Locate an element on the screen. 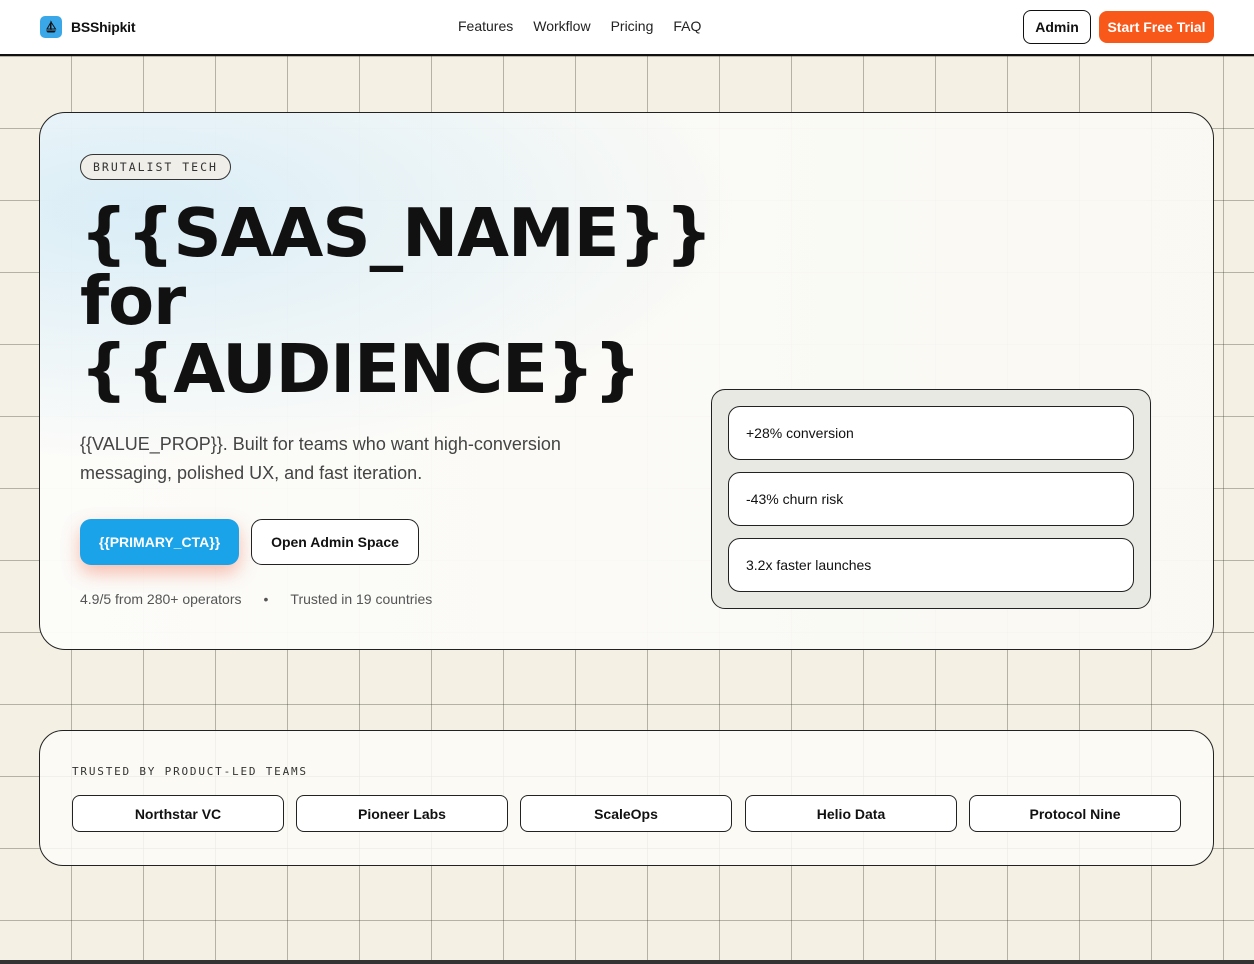  nav-link-faq: FAQ is located at coordinates (687, 26).